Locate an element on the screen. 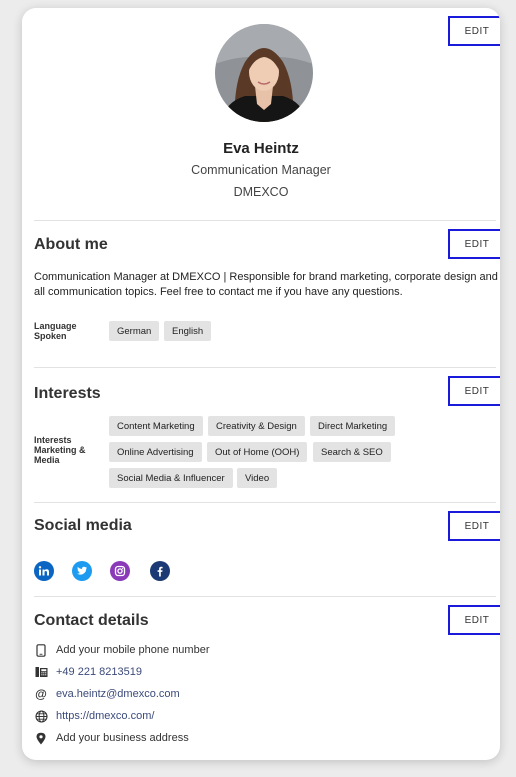  instagram-icon is located at coordinates (120, 571).